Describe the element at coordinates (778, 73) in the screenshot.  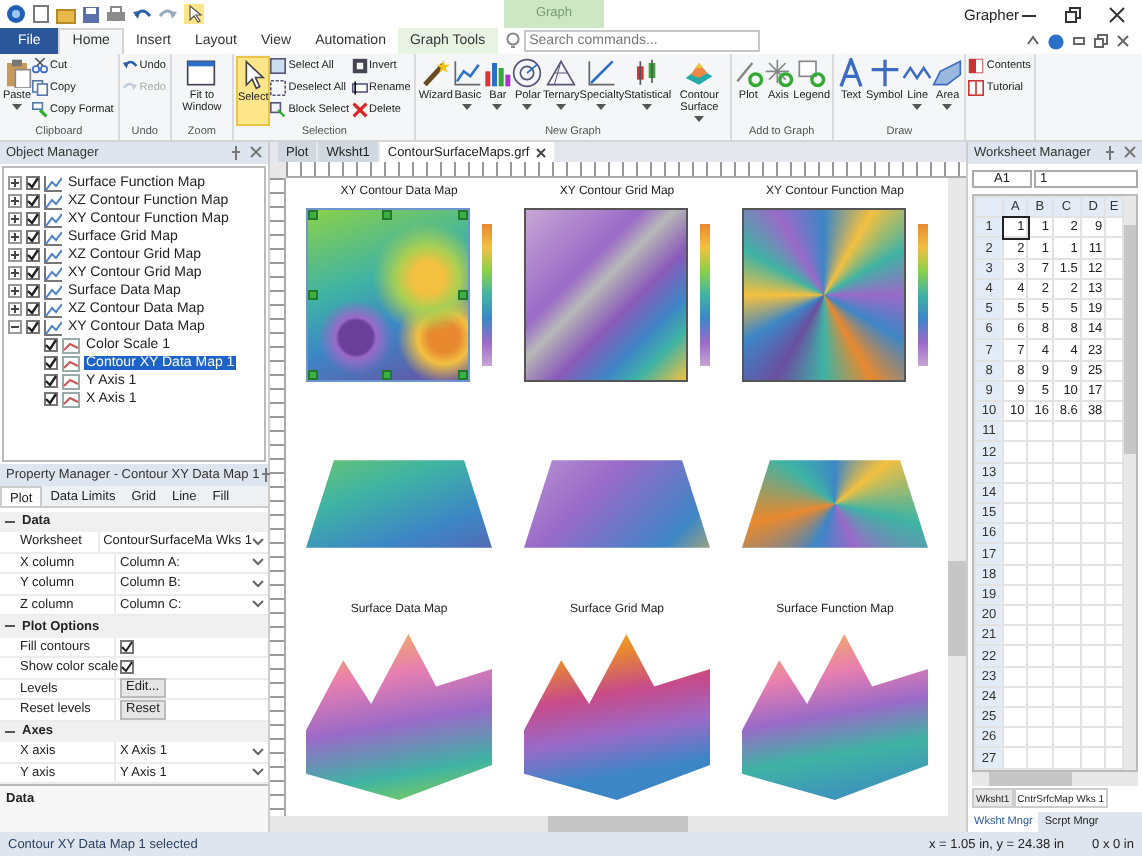
I see `axis-plus-icon` at that location.